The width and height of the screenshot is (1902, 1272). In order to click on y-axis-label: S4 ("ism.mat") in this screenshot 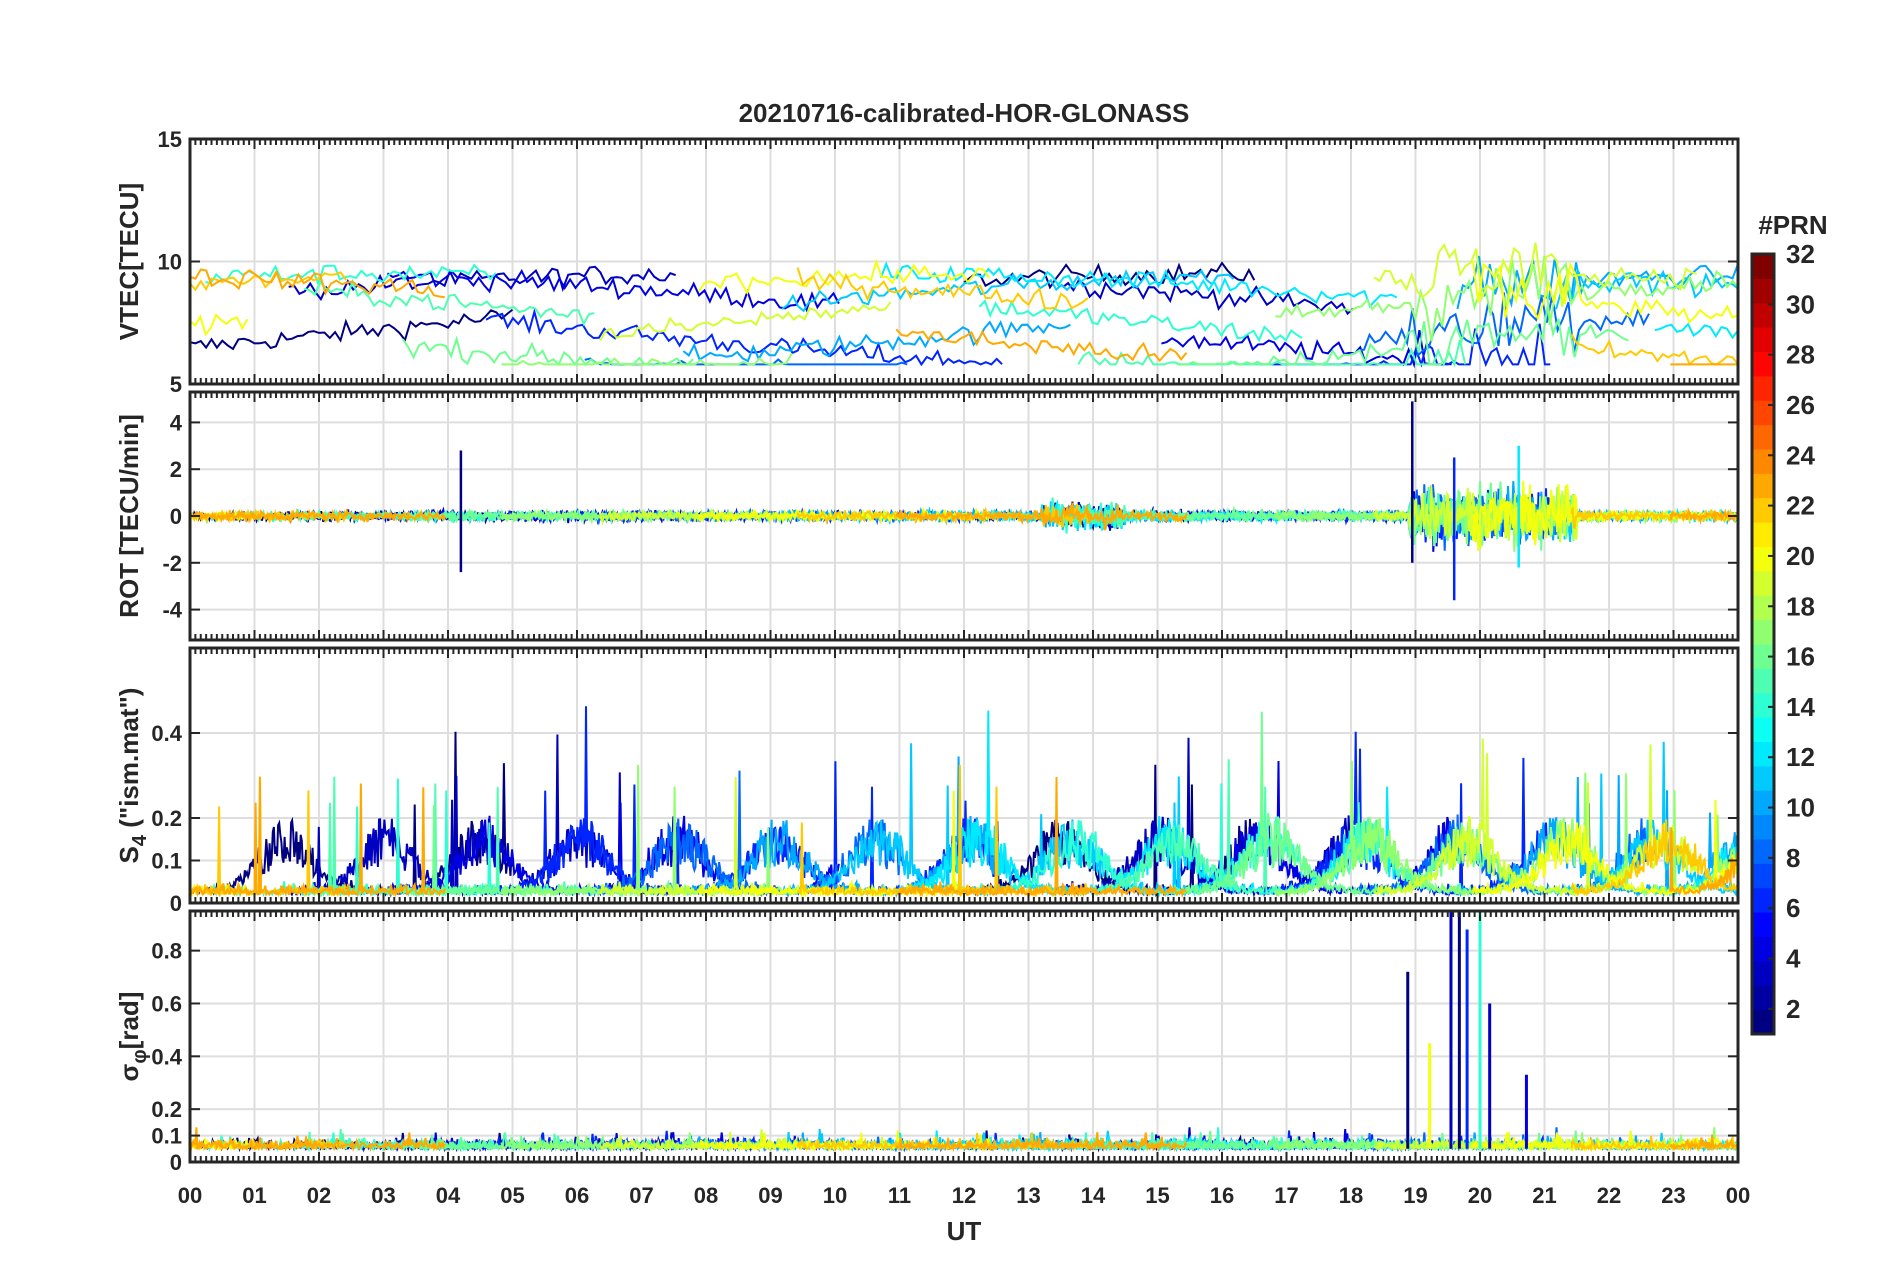, I will do `click(132, 776)`.